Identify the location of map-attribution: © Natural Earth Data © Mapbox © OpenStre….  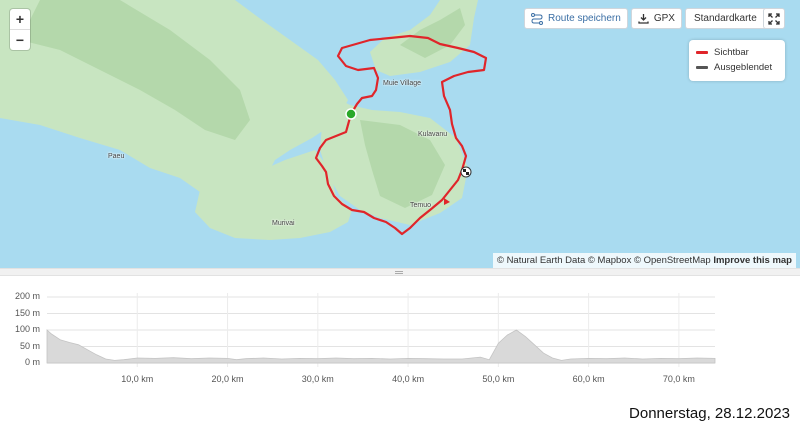
(644, 260).